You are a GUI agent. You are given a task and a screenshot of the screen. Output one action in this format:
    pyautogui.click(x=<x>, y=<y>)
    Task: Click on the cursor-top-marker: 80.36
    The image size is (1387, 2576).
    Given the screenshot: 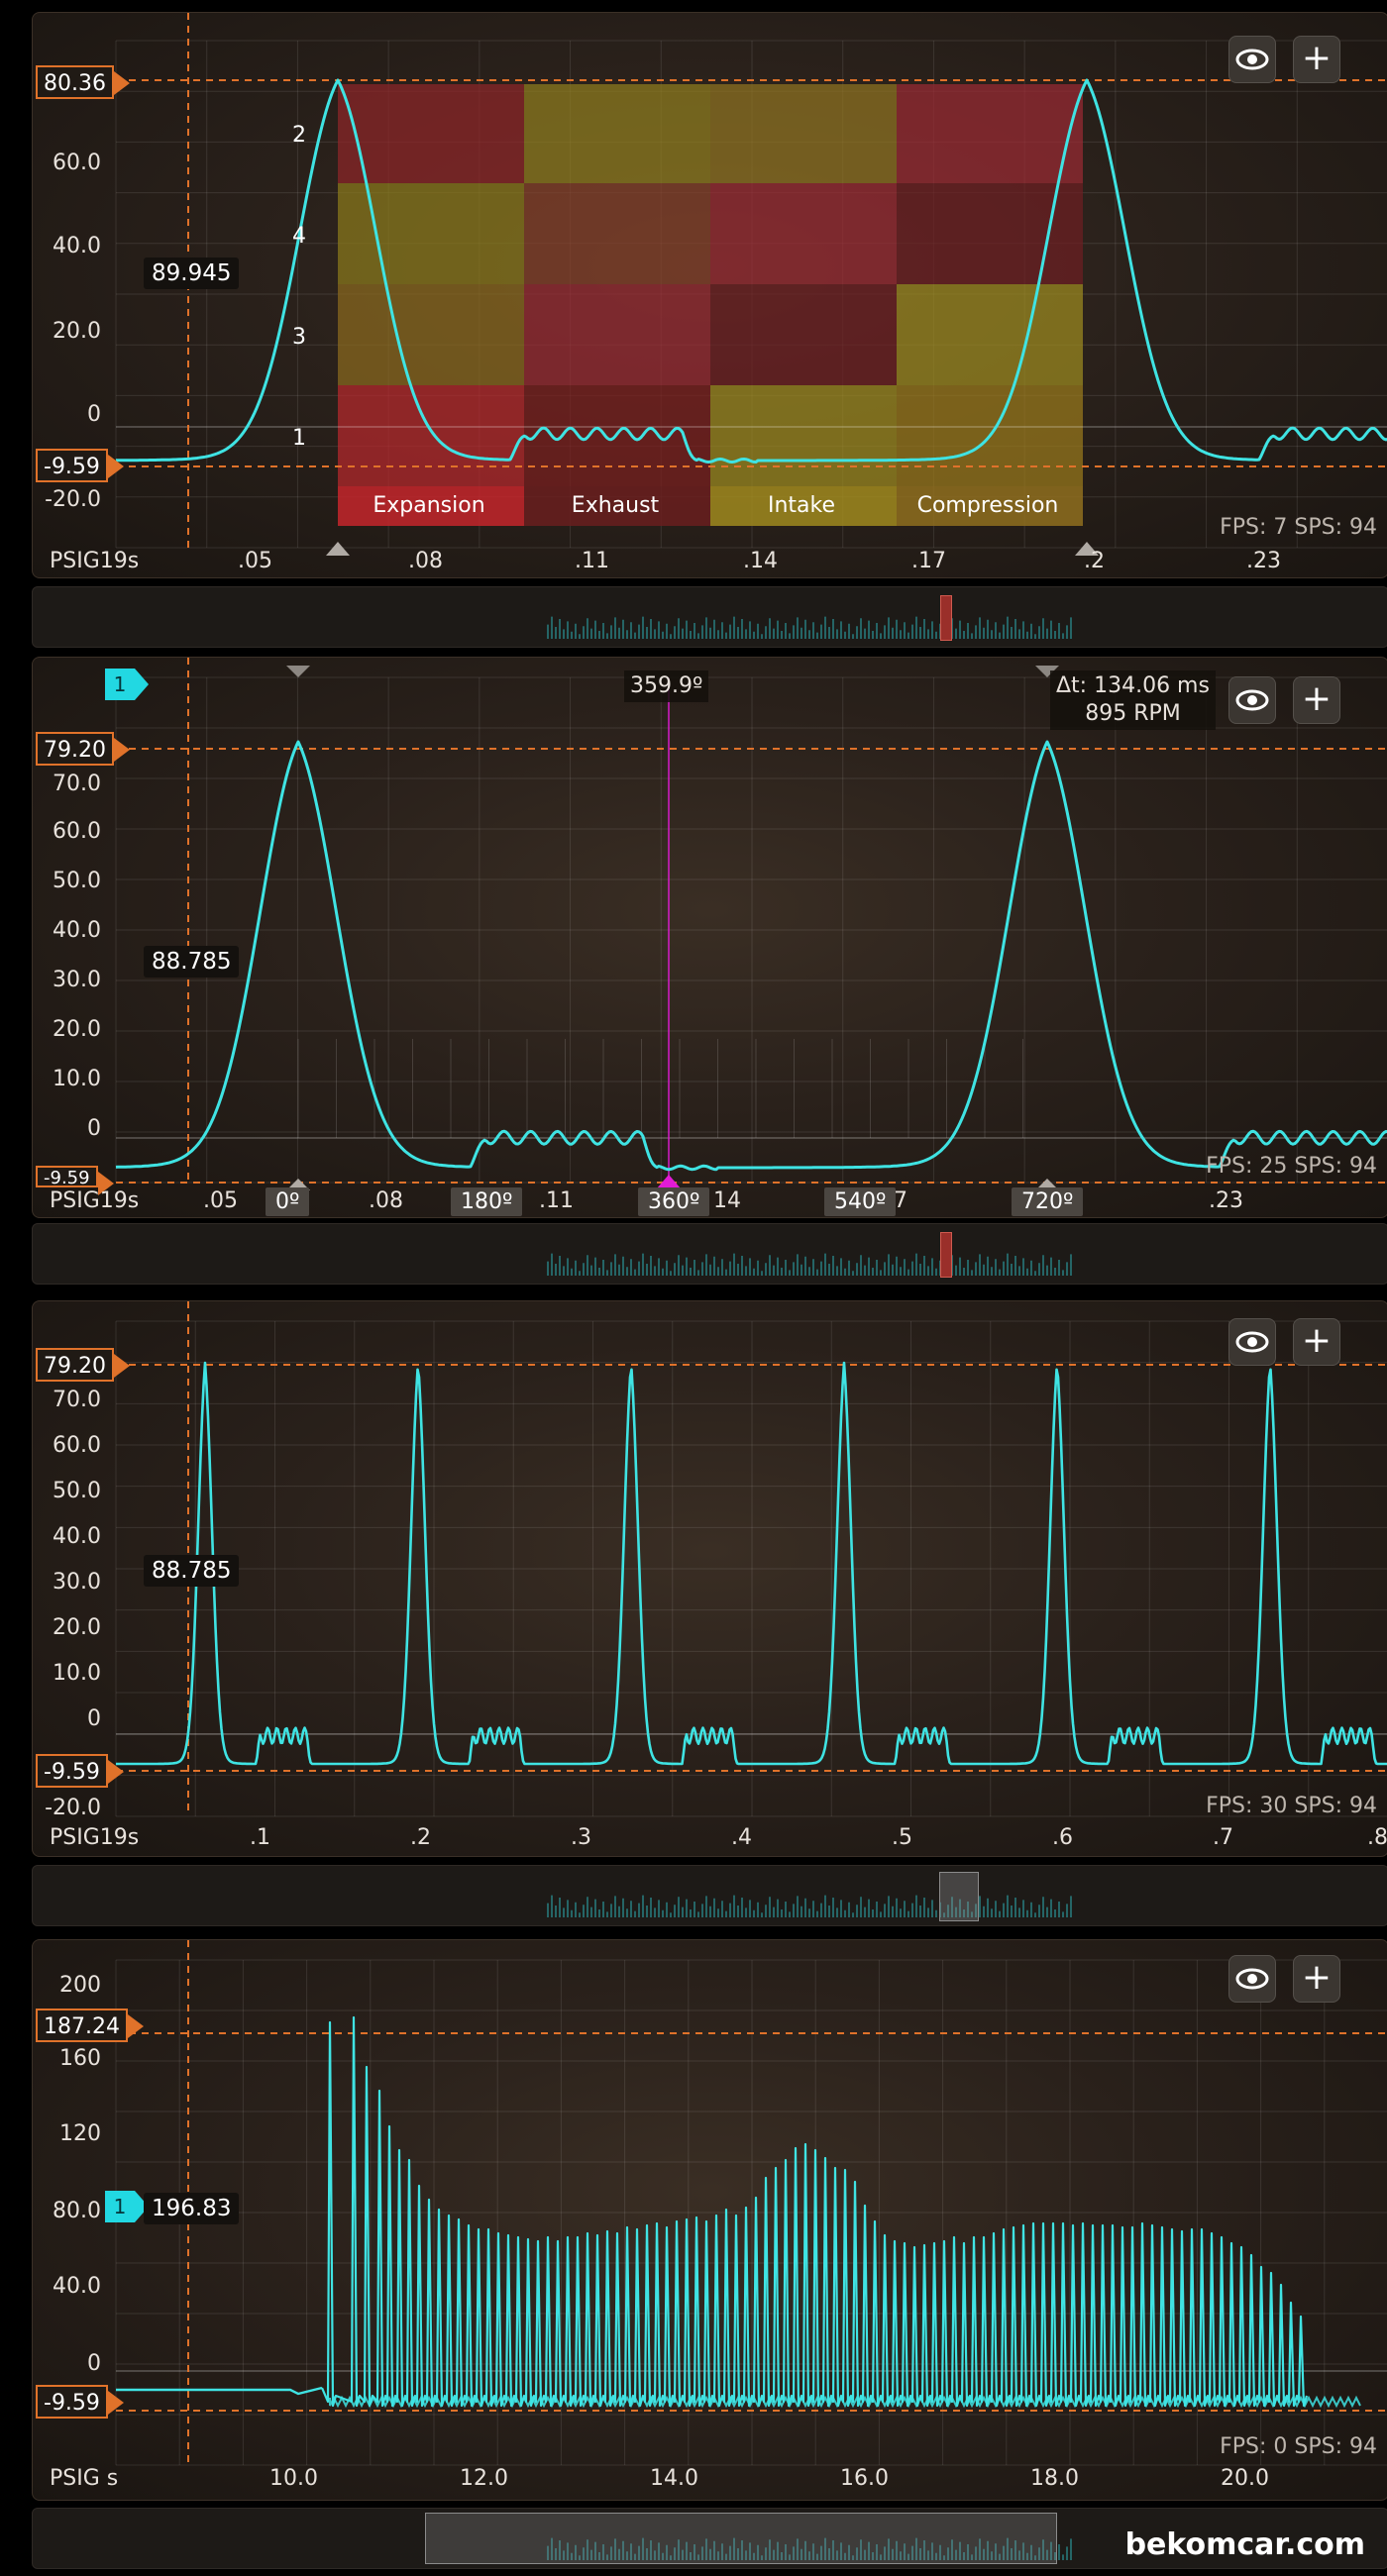 What is the action you would take?
    pyautogui.click(x=83, y=82)
    